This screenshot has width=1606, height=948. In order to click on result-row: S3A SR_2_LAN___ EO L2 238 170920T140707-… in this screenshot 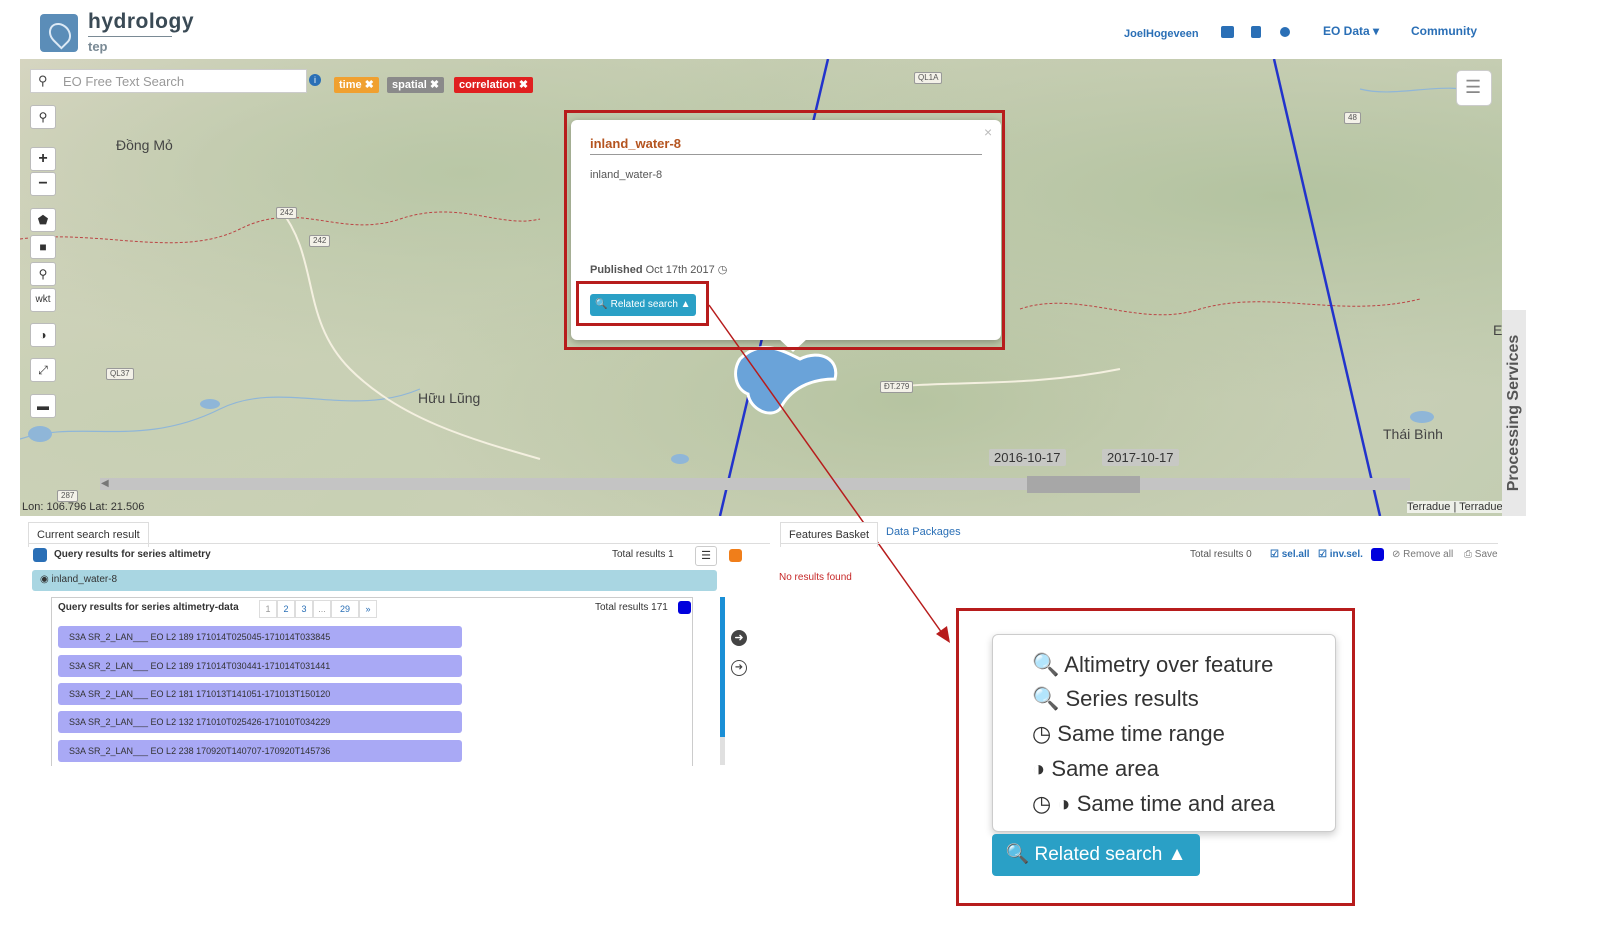, I will do `click(260, 751)`.